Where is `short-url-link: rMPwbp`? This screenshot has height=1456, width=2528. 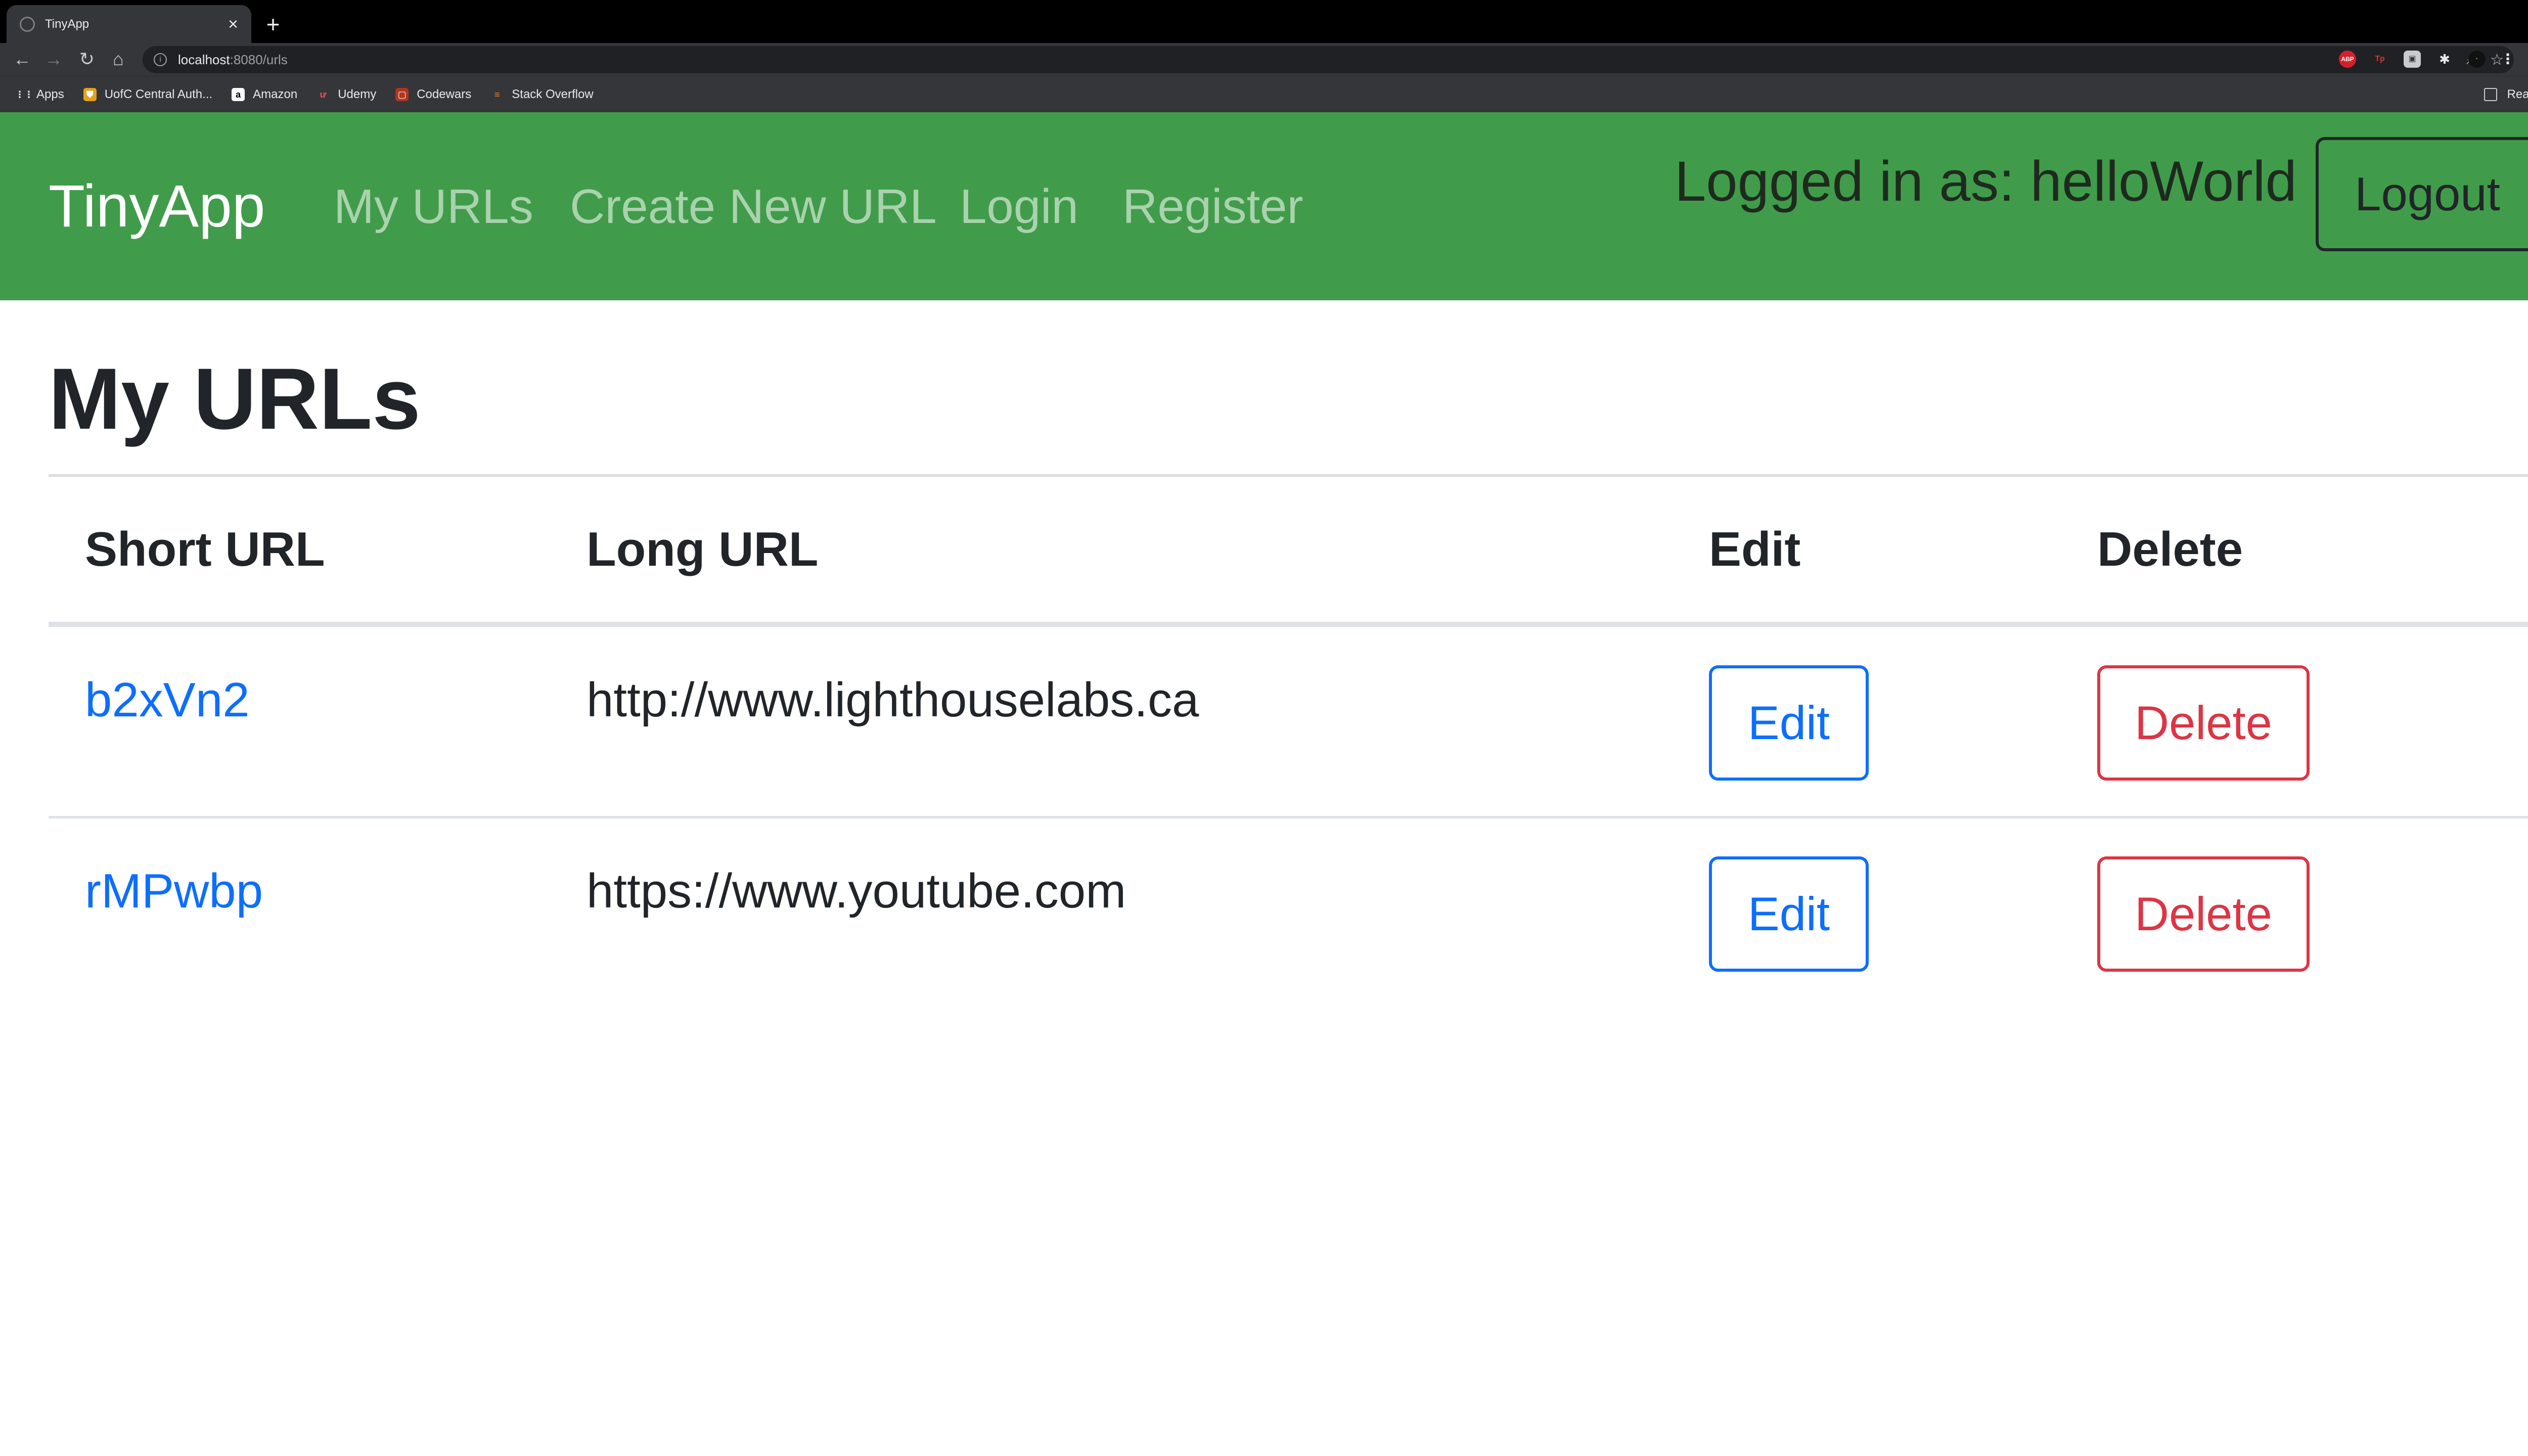
short-url-link: rMPwbp is located at coordinates (174, 891).